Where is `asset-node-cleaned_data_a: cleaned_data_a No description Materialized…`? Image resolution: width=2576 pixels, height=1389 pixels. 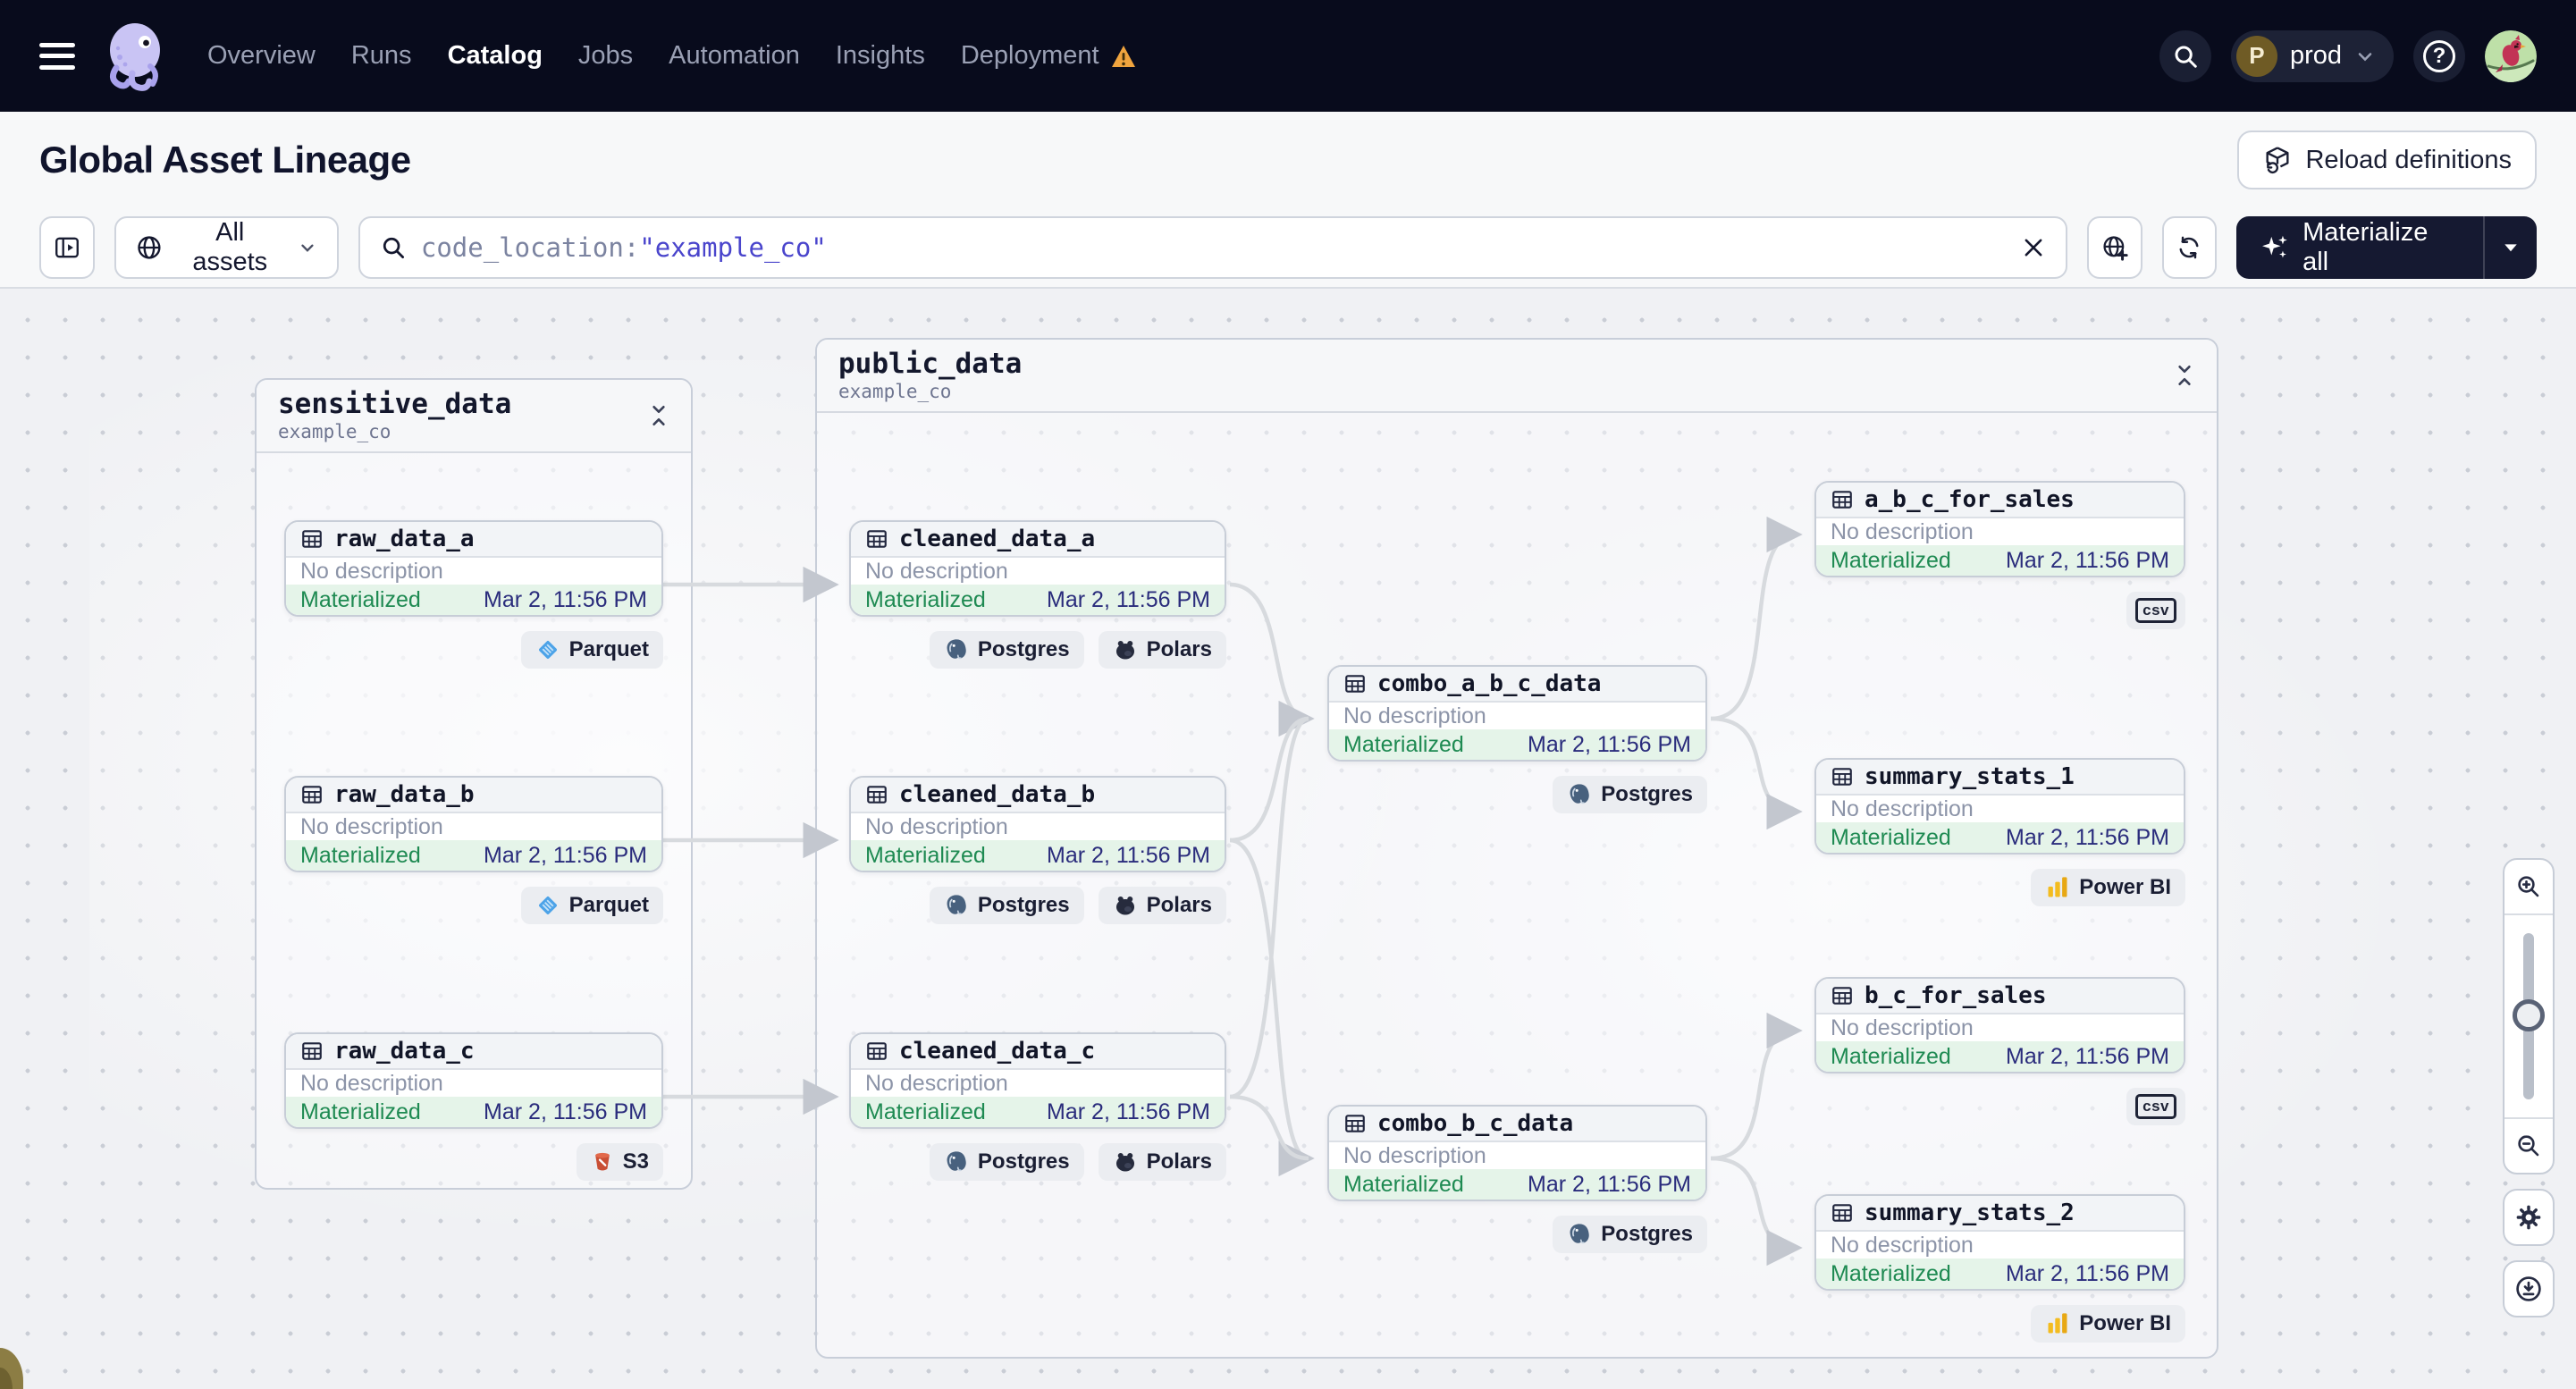 asset-node-cleaned_data_a: cleaned_data_a No description Materialized… is located at coordinates (1038, 568).